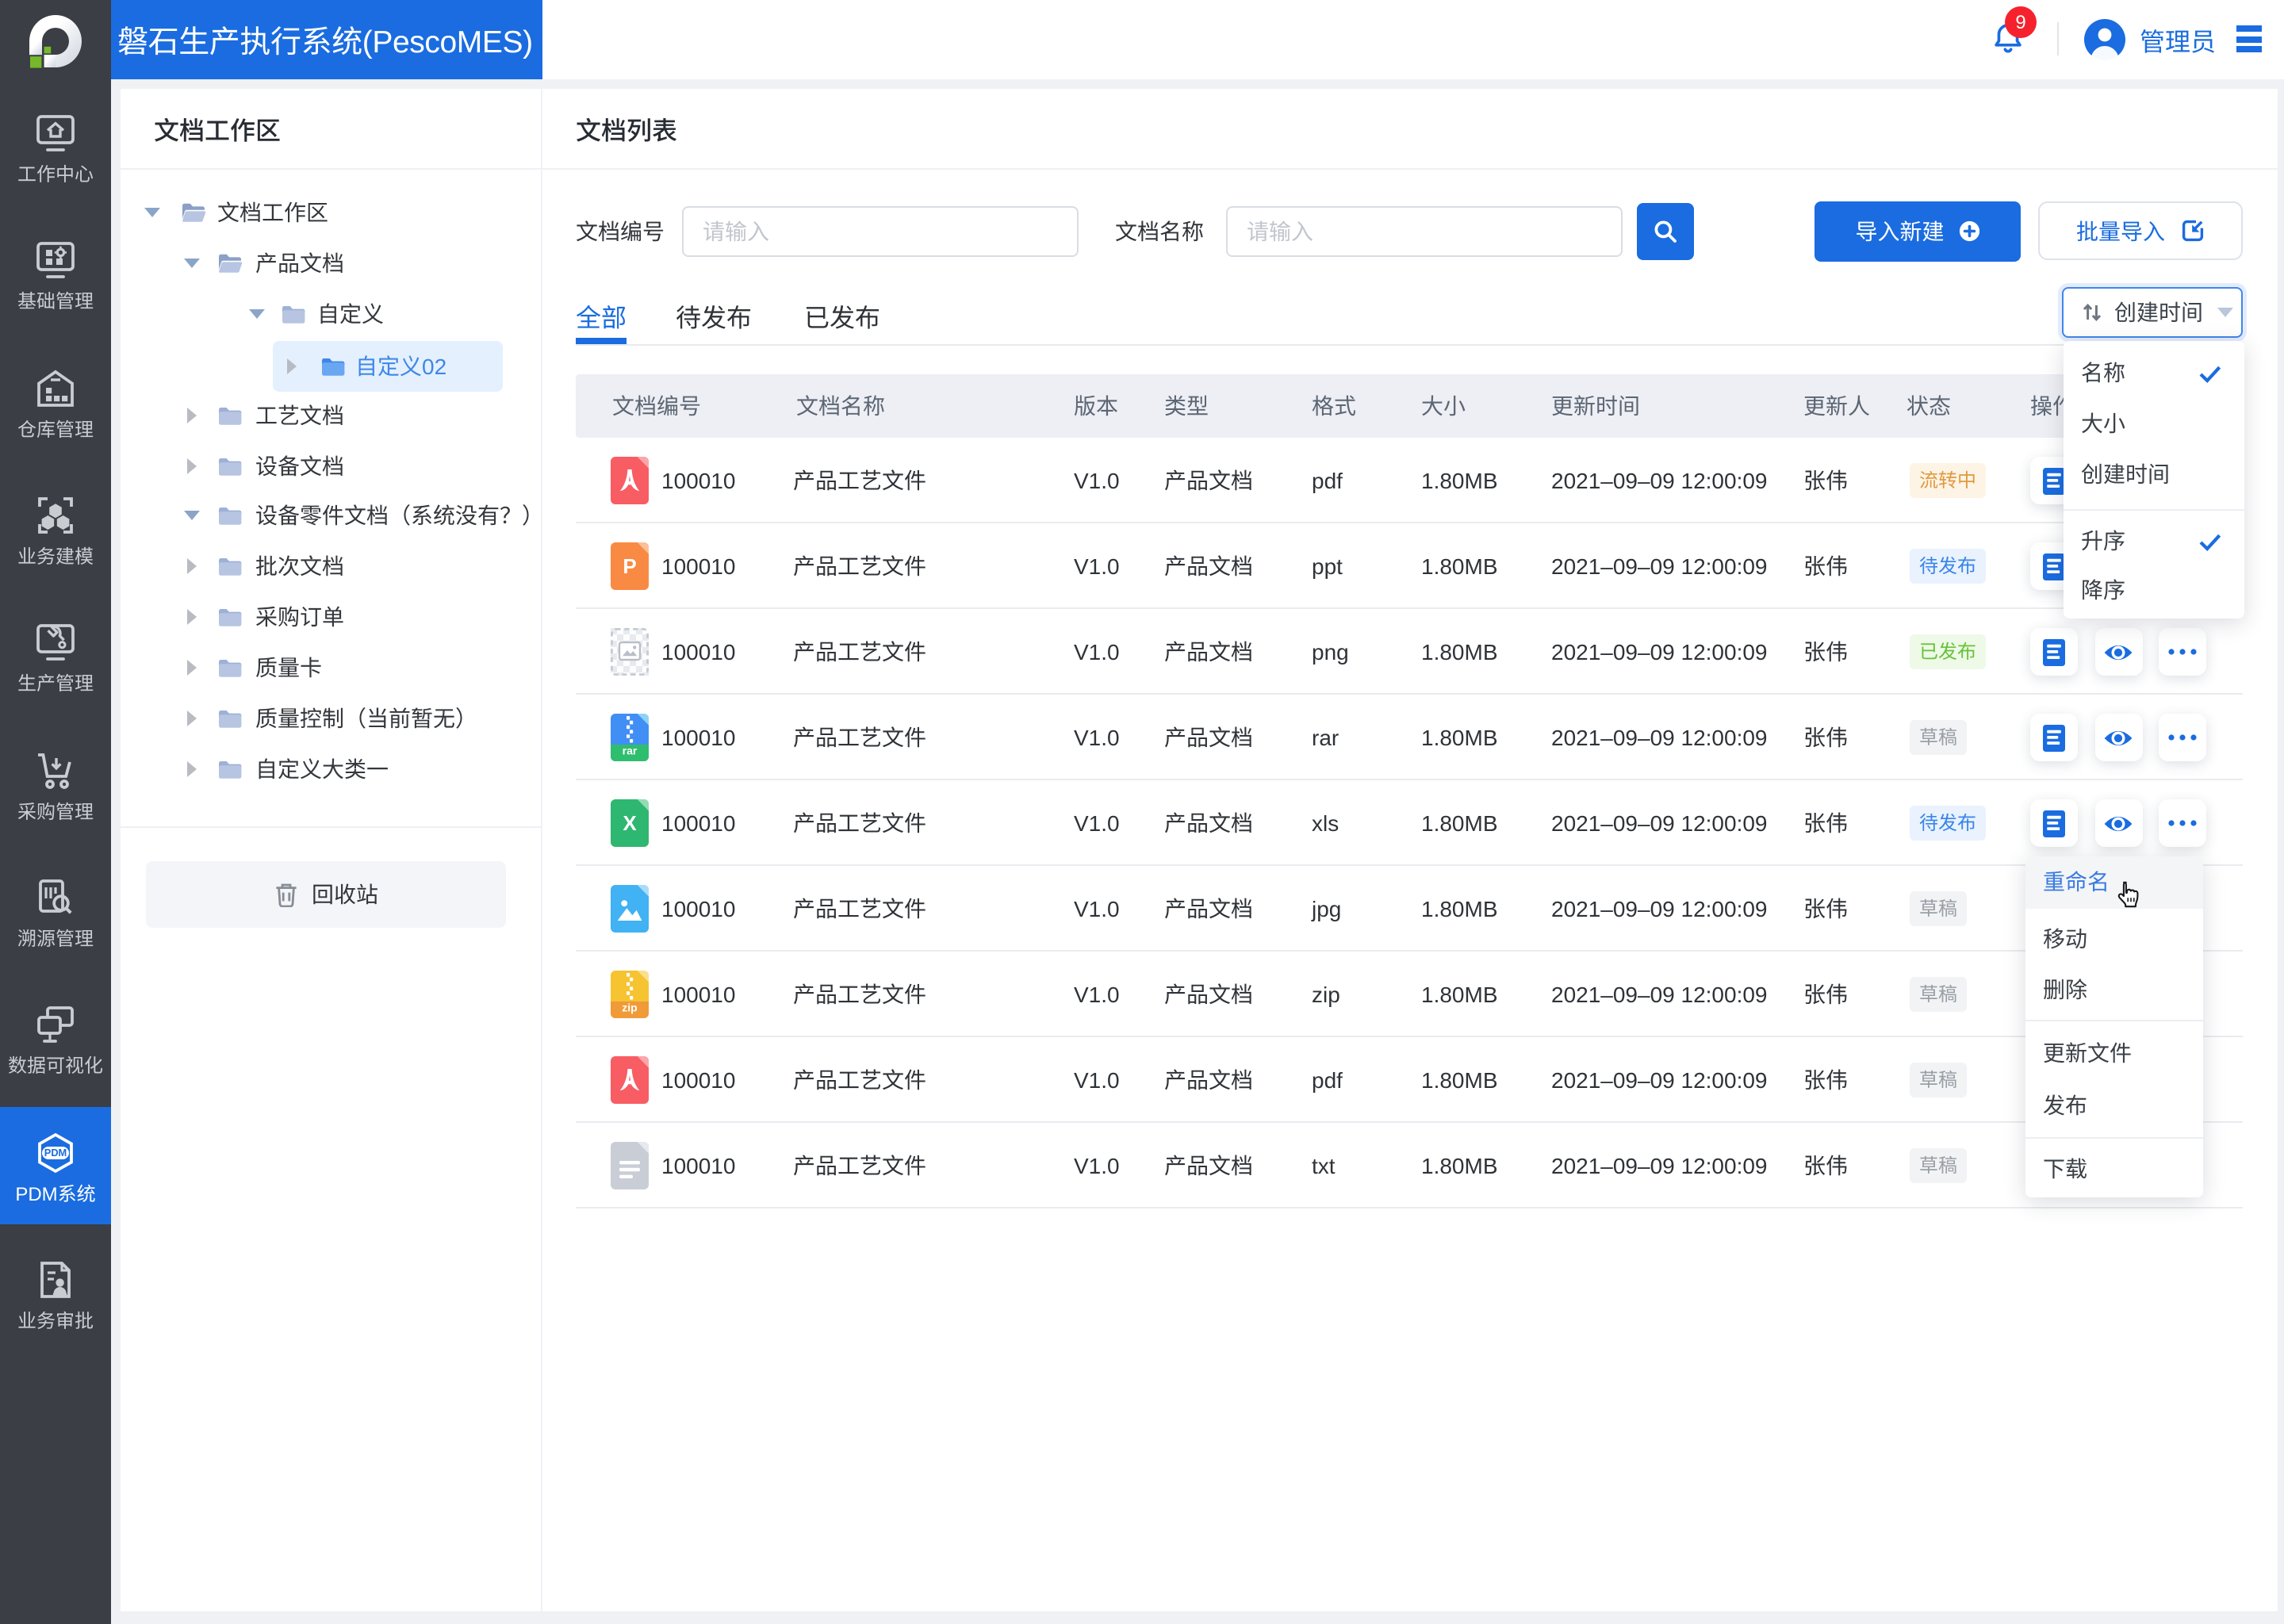 The image size is (2284, 1624). What do you see at coordinates (629, 566) in the screenshot?
I see `svg-text: P` at bounding box center [629, 566].